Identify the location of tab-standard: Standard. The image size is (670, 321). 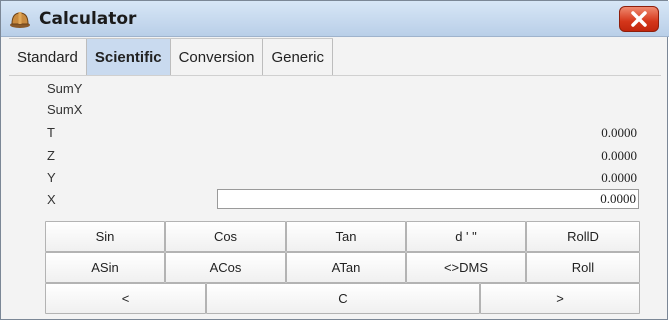
(48, 57).